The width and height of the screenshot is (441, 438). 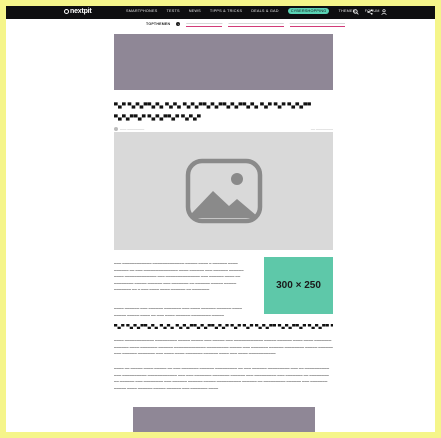 I want to click on nav-cybershopping: CYBERSHOPPING, so click(x=308, y=11).